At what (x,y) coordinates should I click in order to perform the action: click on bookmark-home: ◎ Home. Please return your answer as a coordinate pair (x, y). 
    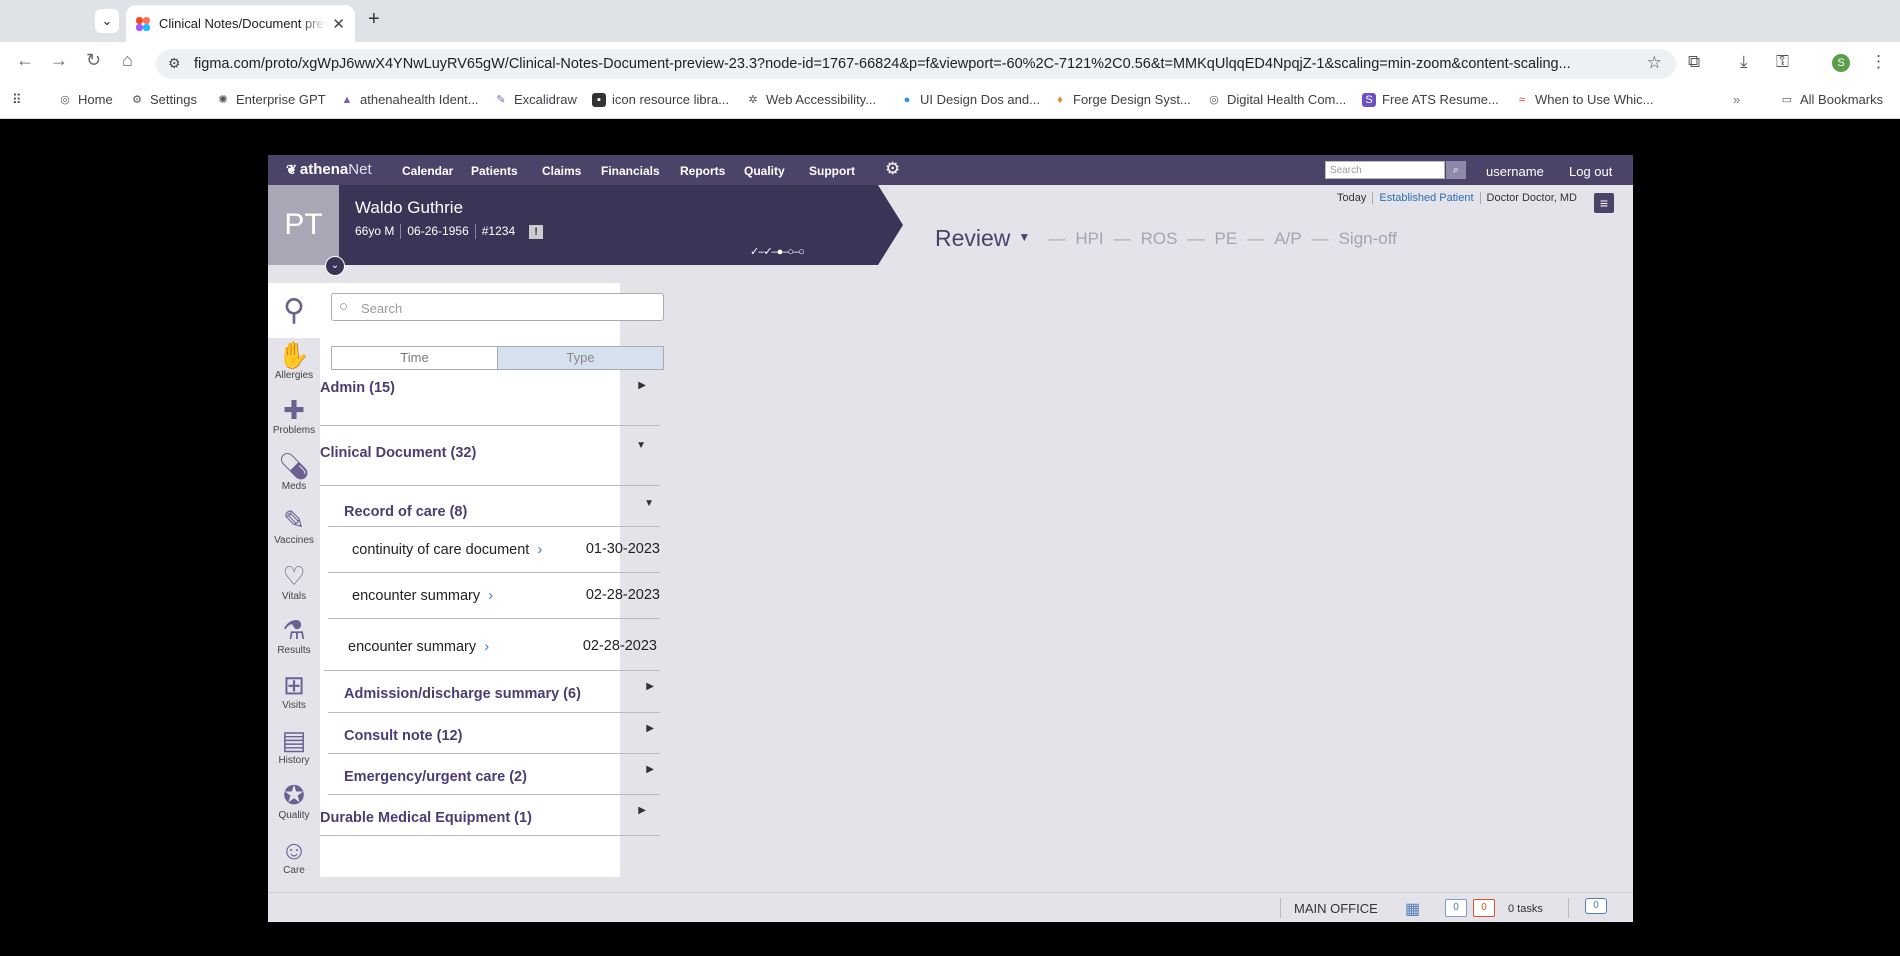
    Looking at the image, I should click on (85, 99).